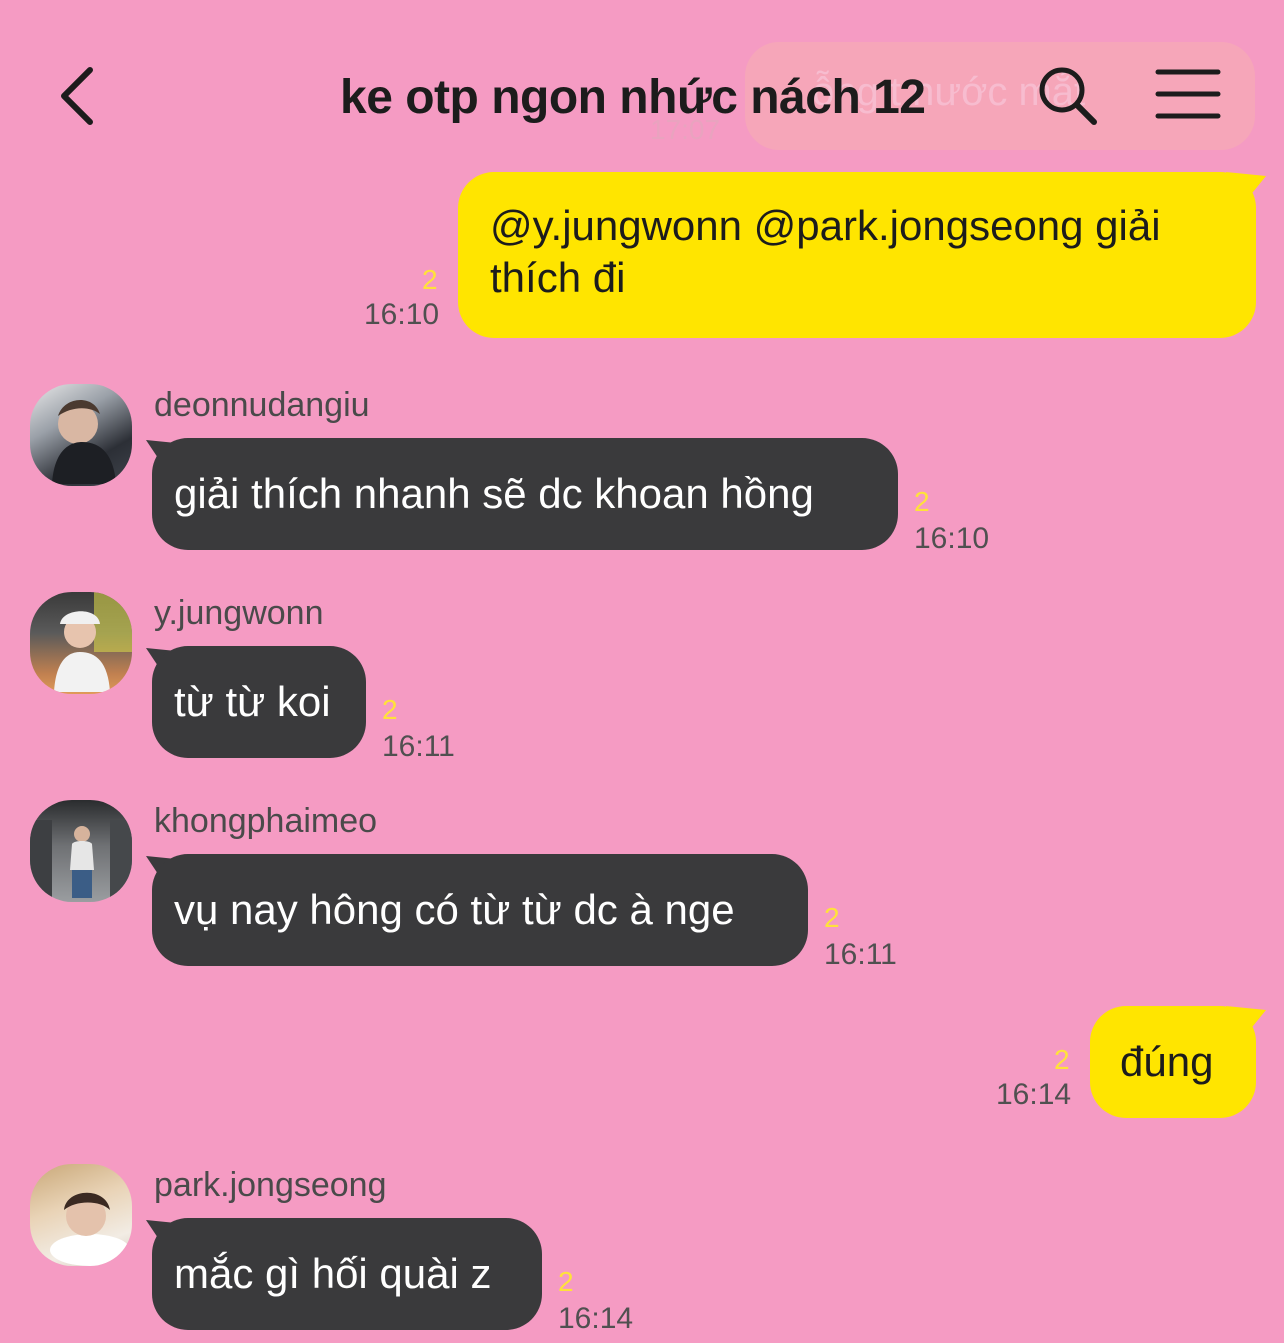 The image size is (1284, 1343). What do you see at coordinates (239, 613) in the screenshot?
I see `sender-name: y.jungwonn` at bounding box center [239, 613].